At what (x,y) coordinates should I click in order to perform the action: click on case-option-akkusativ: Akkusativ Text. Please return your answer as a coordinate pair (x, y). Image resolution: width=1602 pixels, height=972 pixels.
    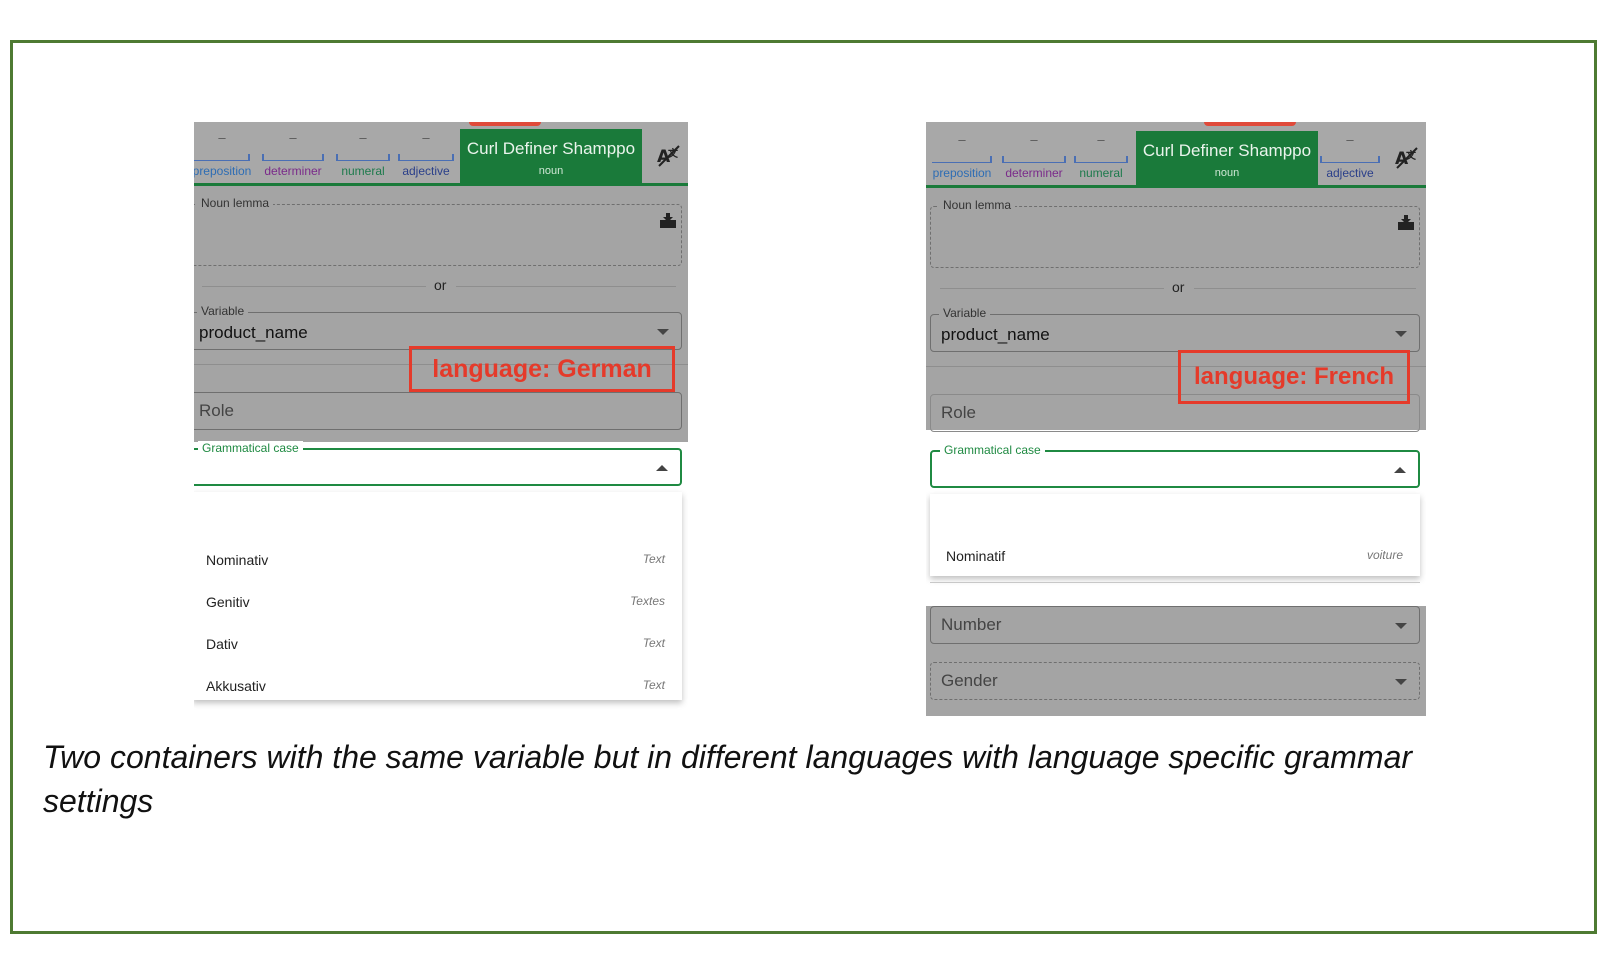
    Looking at the image, I should click on (438, 686).